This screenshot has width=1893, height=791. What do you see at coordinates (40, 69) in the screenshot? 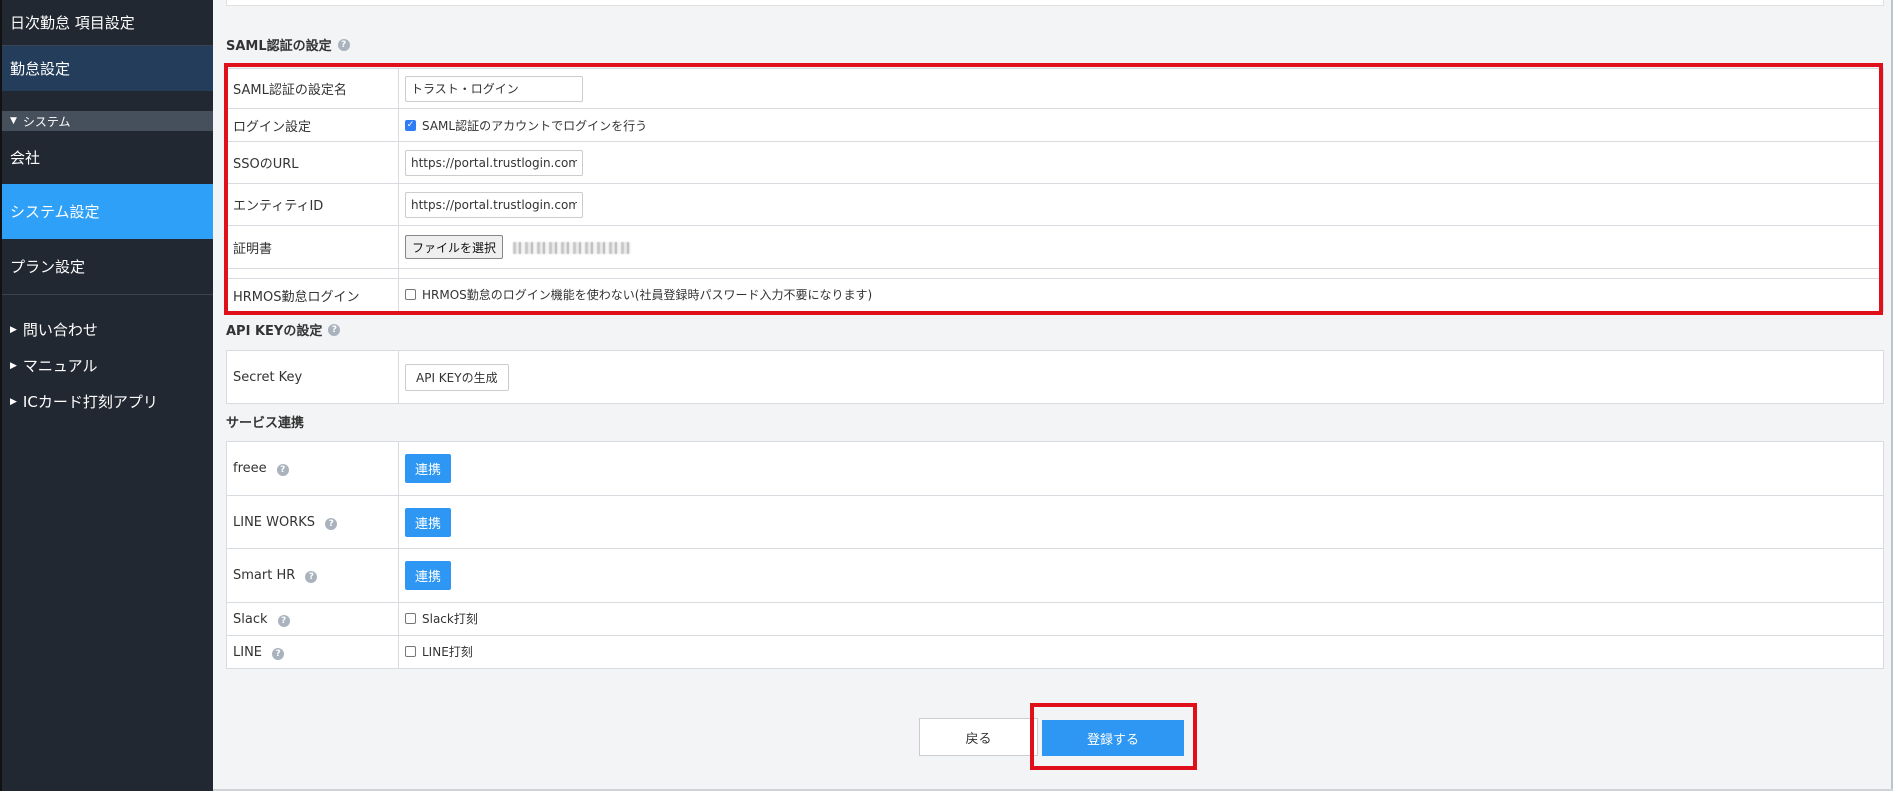
I see `sidebar-item-label: 勤怠設定` at bounding box center [40, 69].